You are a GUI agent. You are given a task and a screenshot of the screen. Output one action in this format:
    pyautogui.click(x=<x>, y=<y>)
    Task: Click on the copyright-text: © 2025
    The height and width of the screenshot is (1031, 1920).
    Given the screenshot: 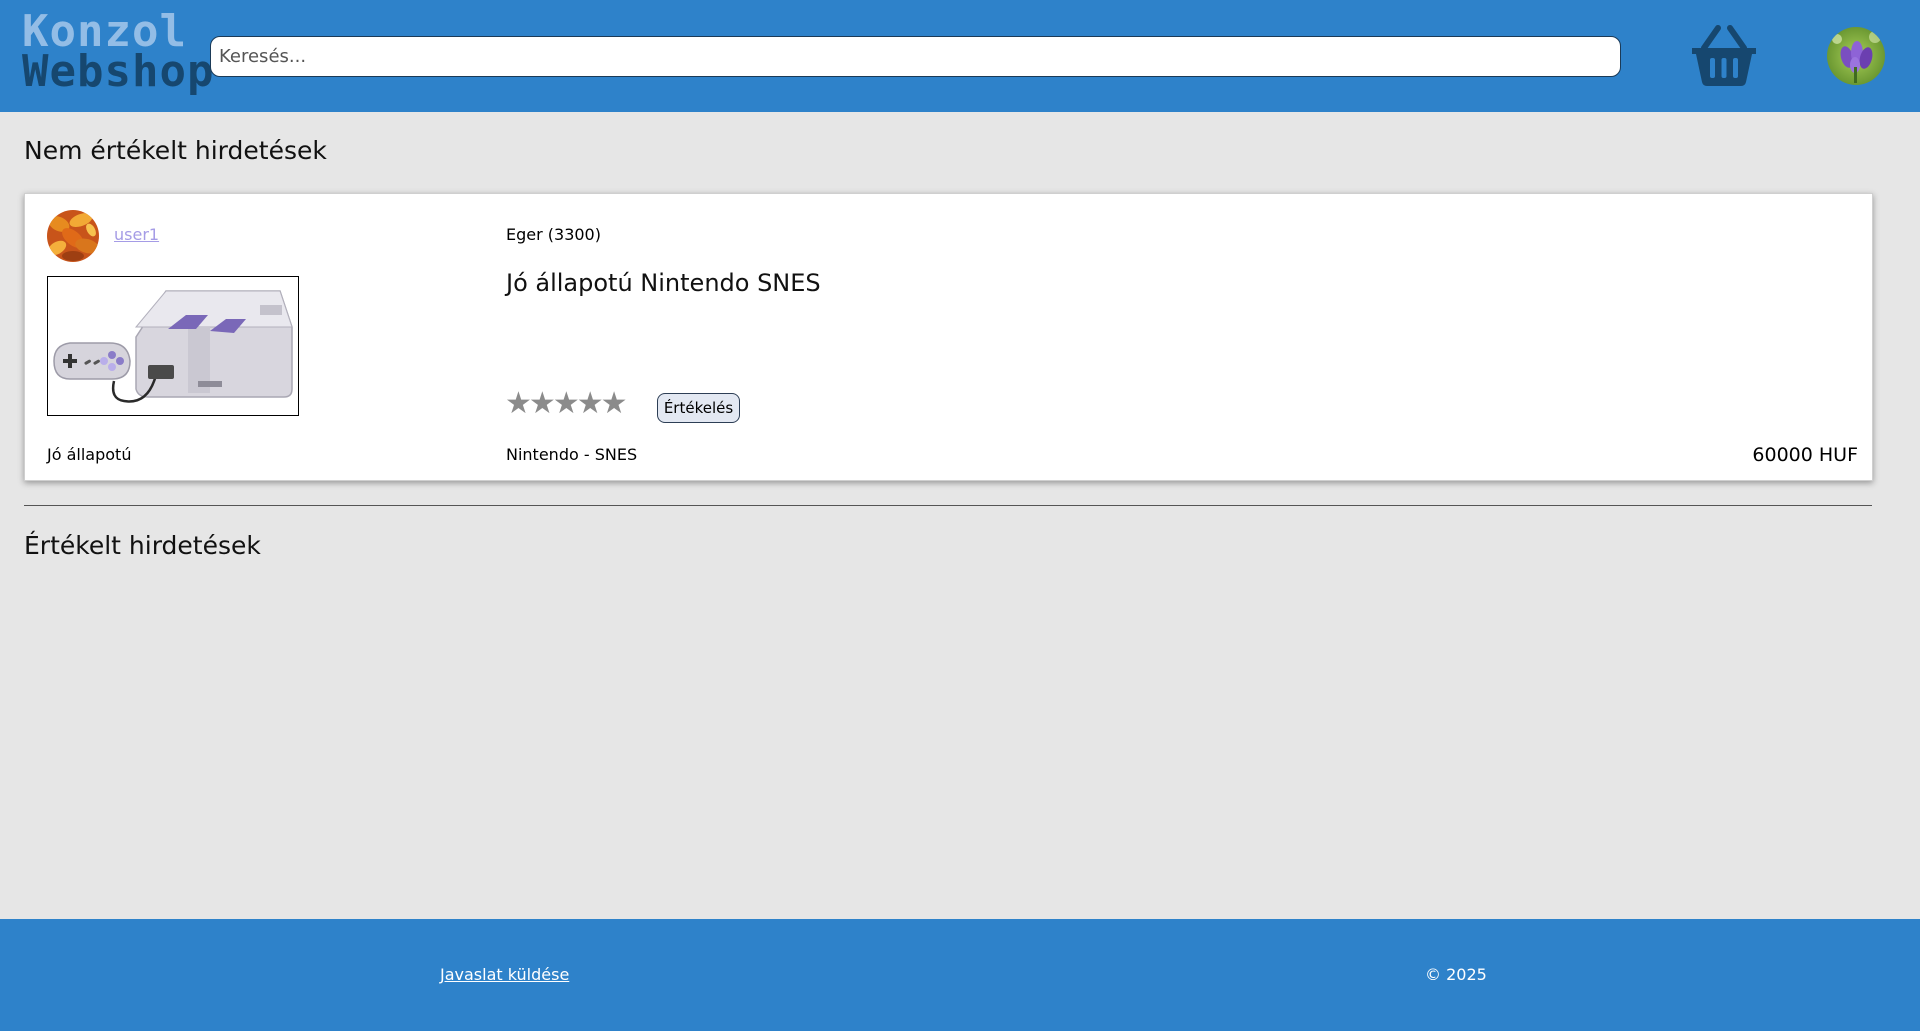 What is the action you would take?
    pyautogui.click(x=1456, y=974)
    